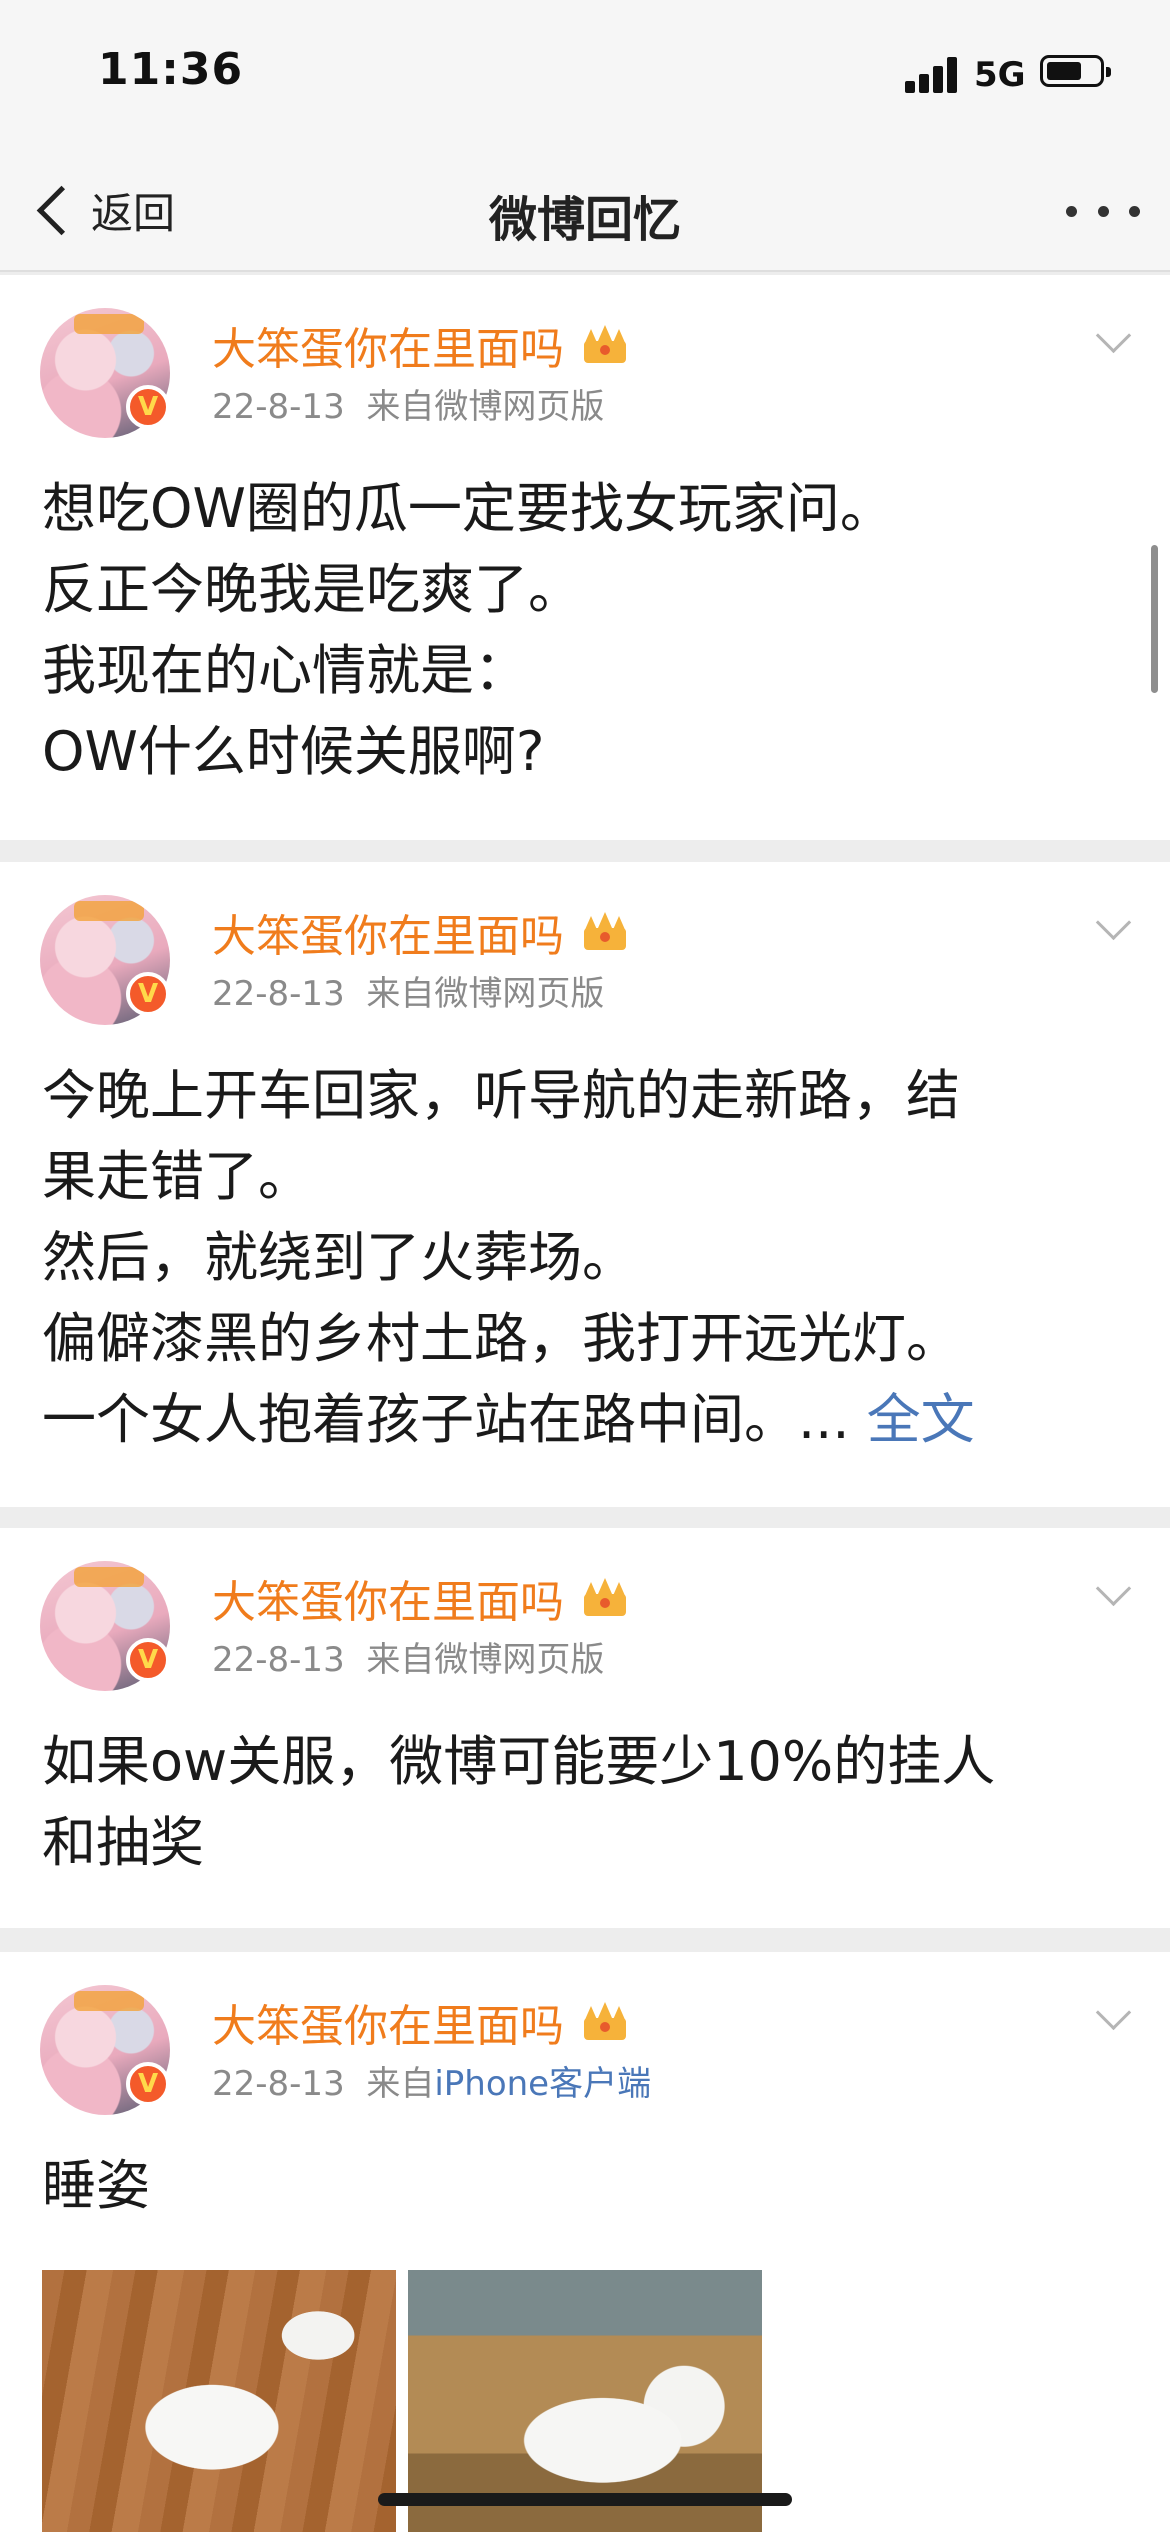 Image resolution: width=1170 pixels, height=2532 pixels. Describe the element at coordinates (587, 2185) in the screenshot. I see `post-text: 睡姿` at that location.